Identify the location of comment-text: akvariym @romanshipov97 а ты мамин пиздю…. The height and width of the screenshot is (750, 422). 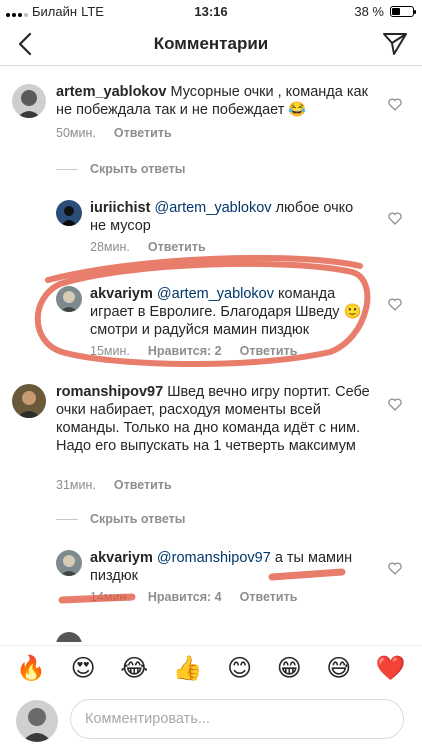
(230, 567).